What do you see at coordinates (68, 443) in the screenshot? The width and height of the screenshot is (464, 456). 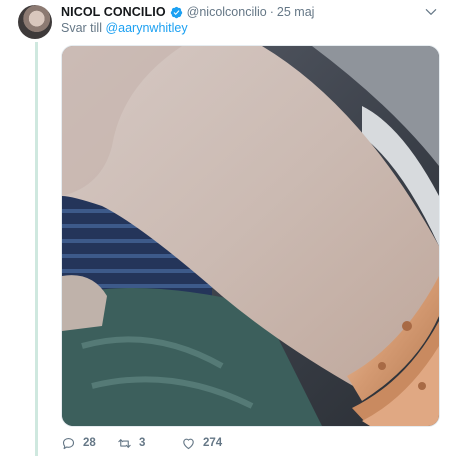 I see `reply-icon` at bounding box center [68, 443].